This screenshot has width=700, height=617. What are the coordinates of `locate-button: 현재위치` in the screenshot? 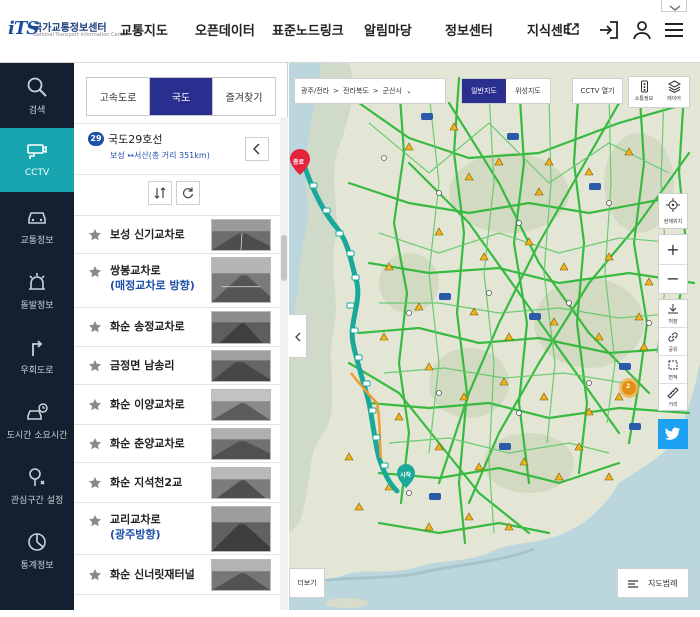 It's located at (673, 211).